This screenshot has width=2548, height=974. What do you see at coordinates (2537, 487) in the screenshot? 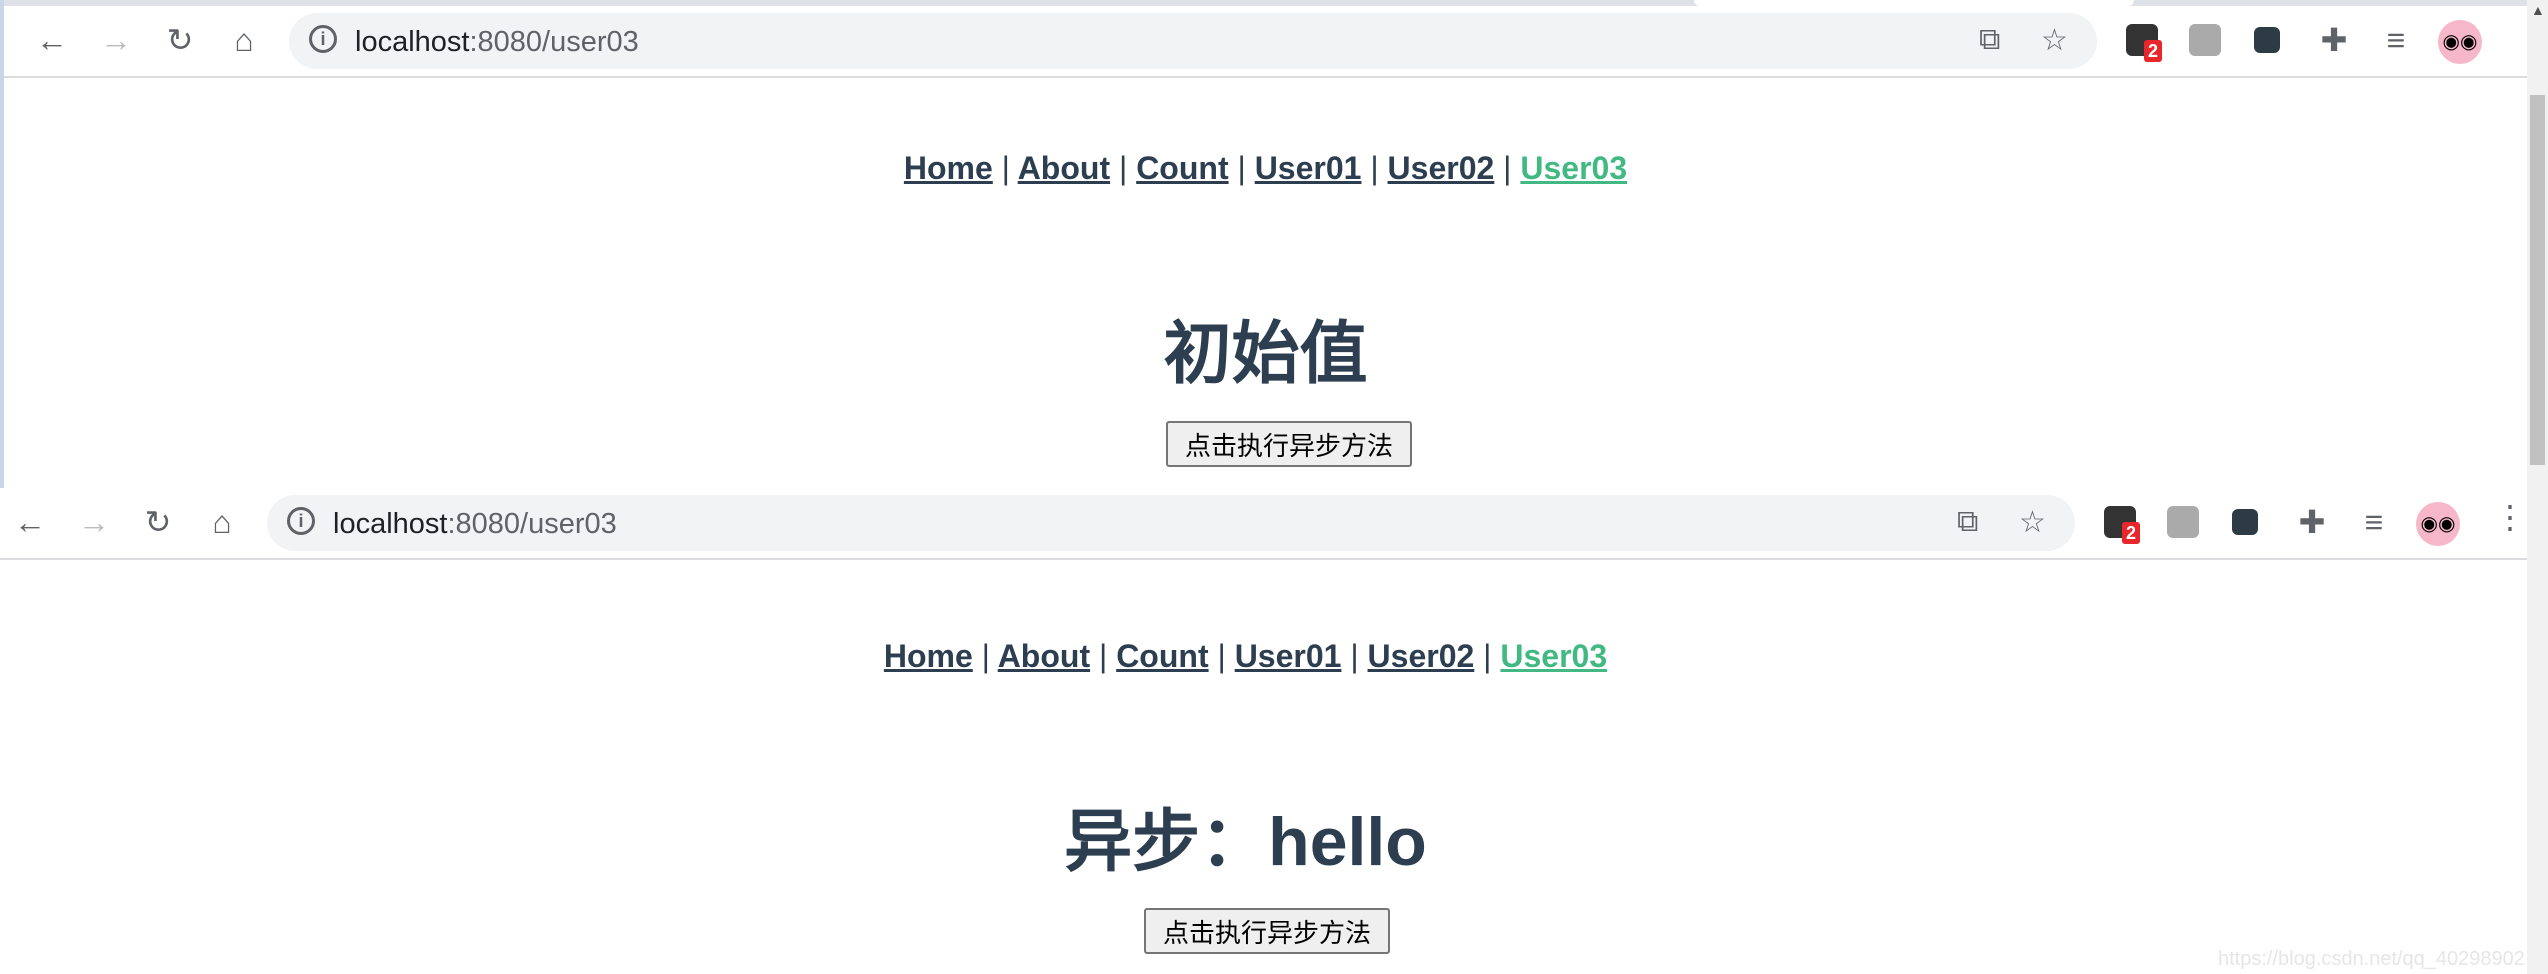
I see `page-scrollbar: ▲` at bounding box center [2537, 487].